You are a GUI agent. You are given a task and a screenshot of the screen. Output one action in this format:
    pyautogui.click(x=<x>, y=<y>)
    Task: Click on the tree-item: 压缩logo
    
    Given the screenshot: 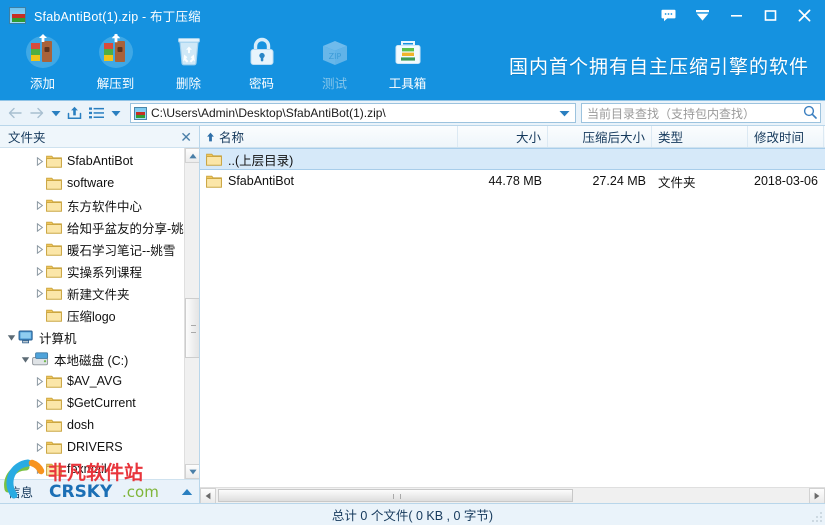 What is the action you would take?
    pyautogui.click(x=99, y=315)
    